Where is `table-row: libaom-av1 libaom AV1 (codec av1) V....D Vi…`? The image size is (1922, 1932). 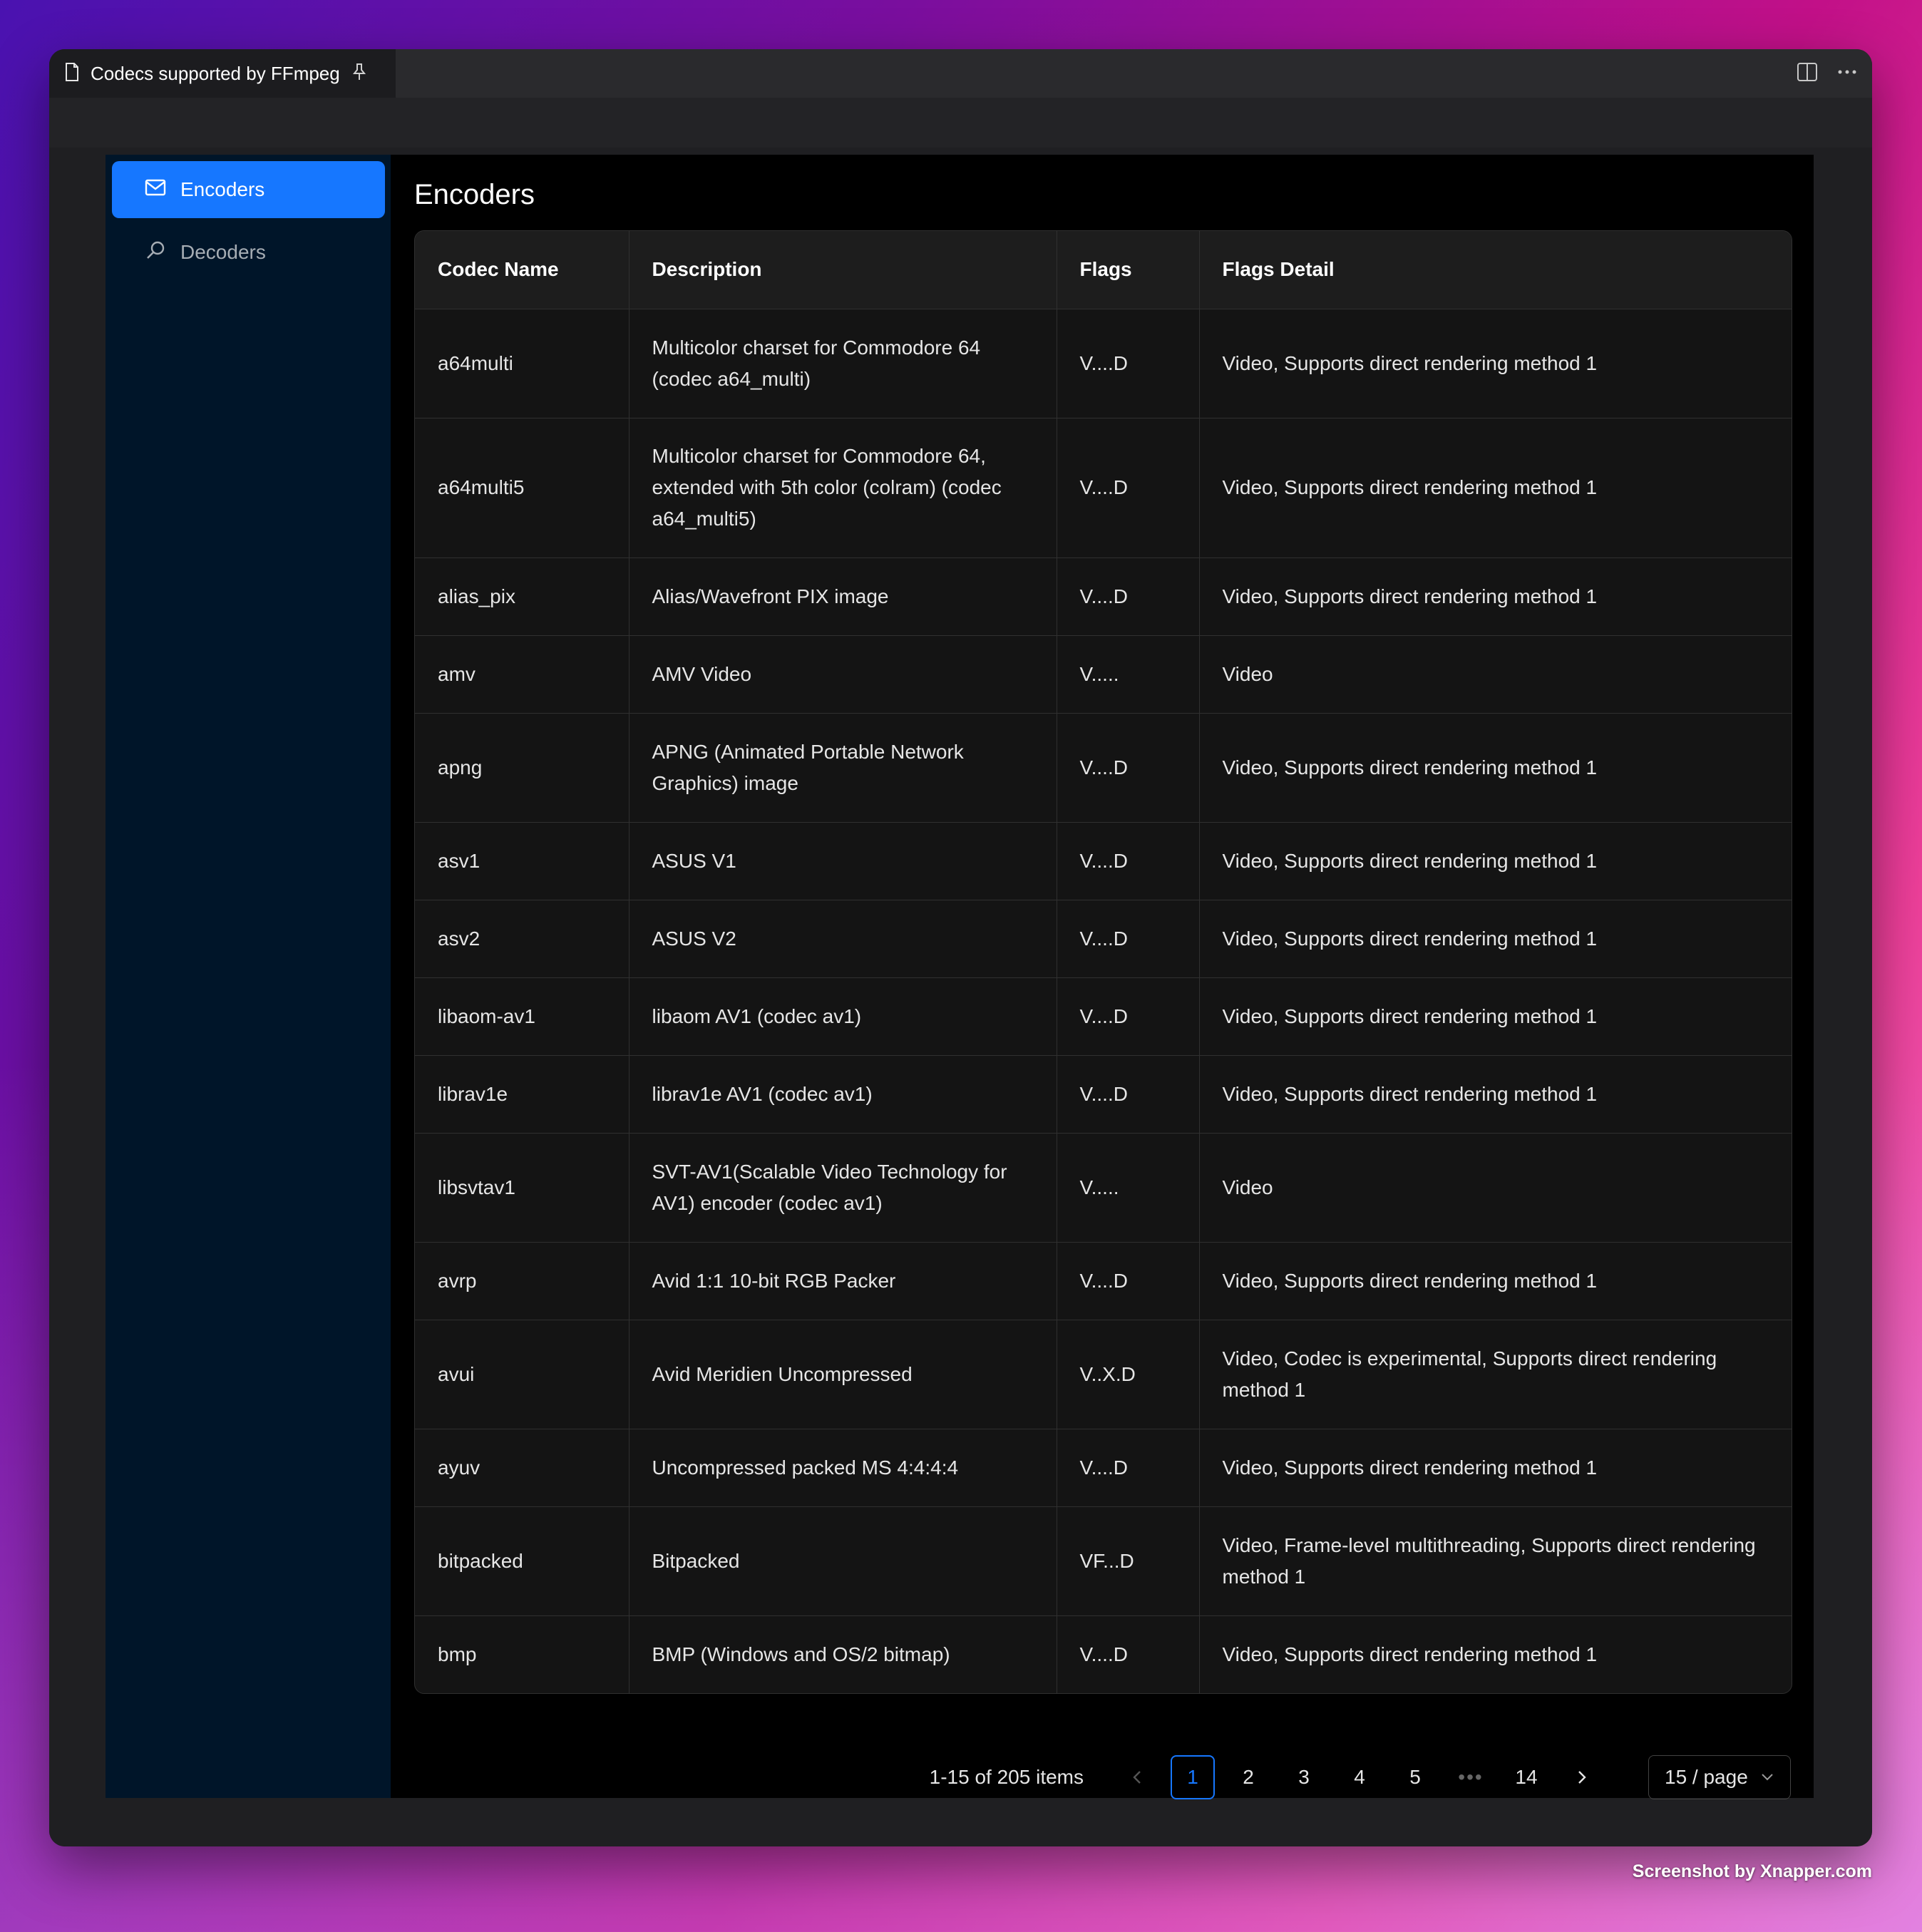 table-row: libaom-av1 libaom AV1 (codec av1) V....D Vi… is located at coordinates (1103, 1017).